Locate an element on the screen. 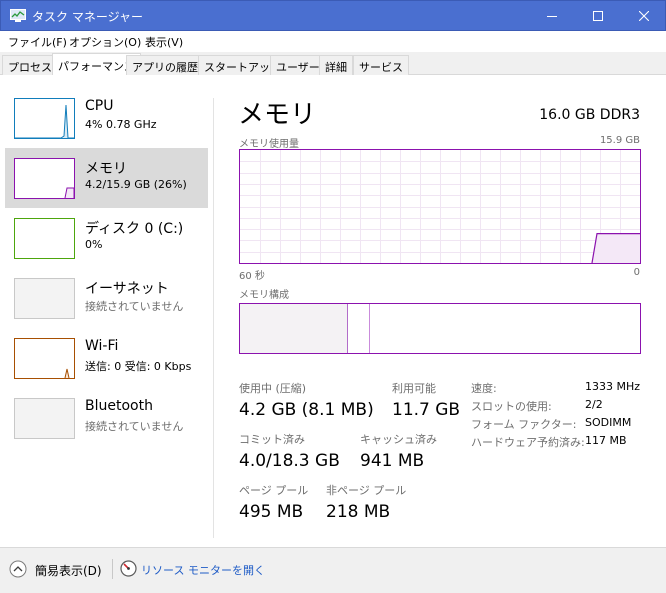  footer-bar: 簡易表示(D) リソース モニターを開く is located at coordinates (333, 570).